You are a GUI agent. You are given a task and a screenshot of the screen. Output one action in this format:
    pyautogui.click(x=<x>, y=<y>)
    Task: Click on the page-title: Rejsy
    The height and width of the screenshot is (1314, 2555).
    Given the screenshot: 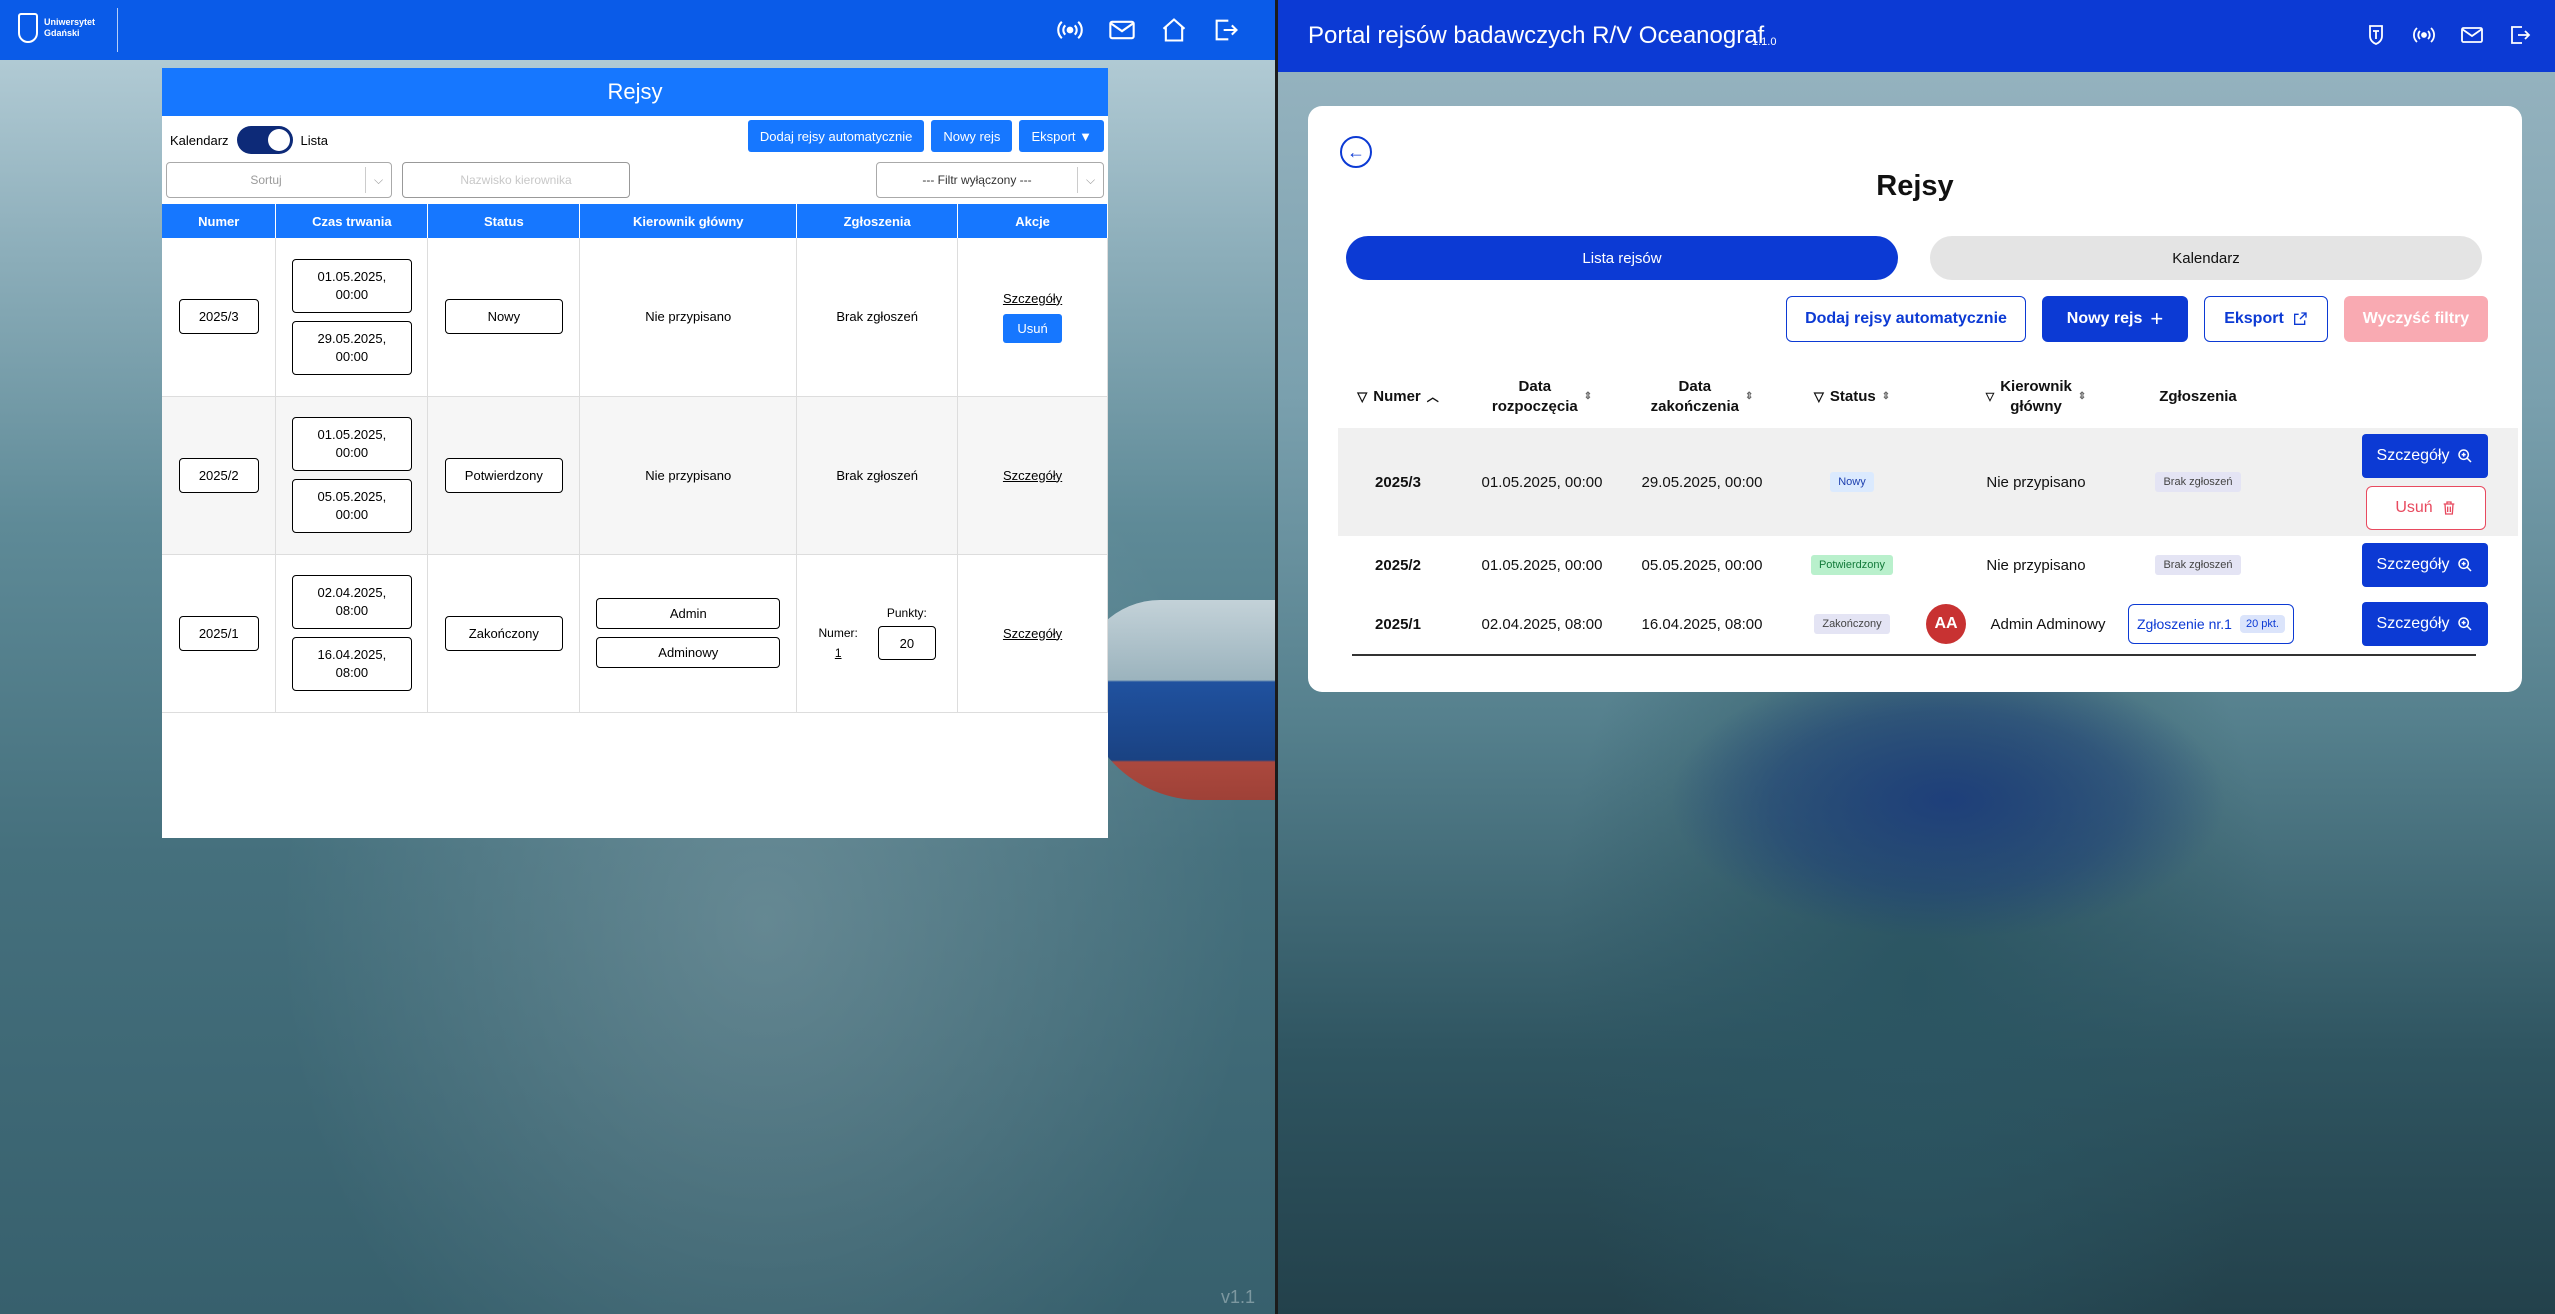 What is the action you would take?
    pyautogui.click(x=1915, y=186)
    